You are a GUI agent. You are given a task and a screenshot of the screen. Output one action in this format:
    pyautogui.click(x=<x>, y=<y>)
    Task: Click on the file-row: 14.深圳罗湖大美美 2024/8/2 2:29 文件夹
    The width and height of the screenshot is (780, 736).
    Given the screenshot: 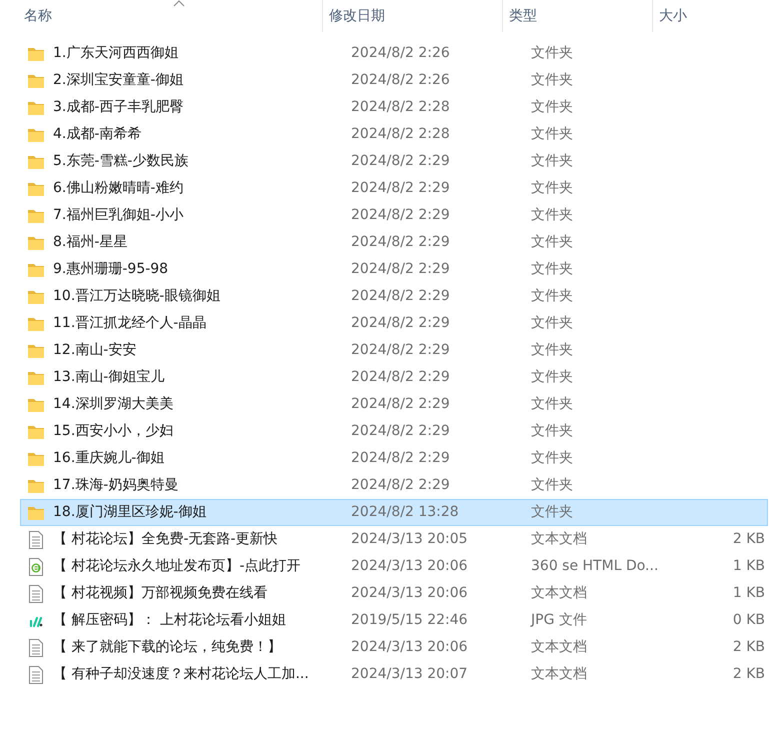 What is the action you would take?
    pyautogui.click(x=394, y=404)
    